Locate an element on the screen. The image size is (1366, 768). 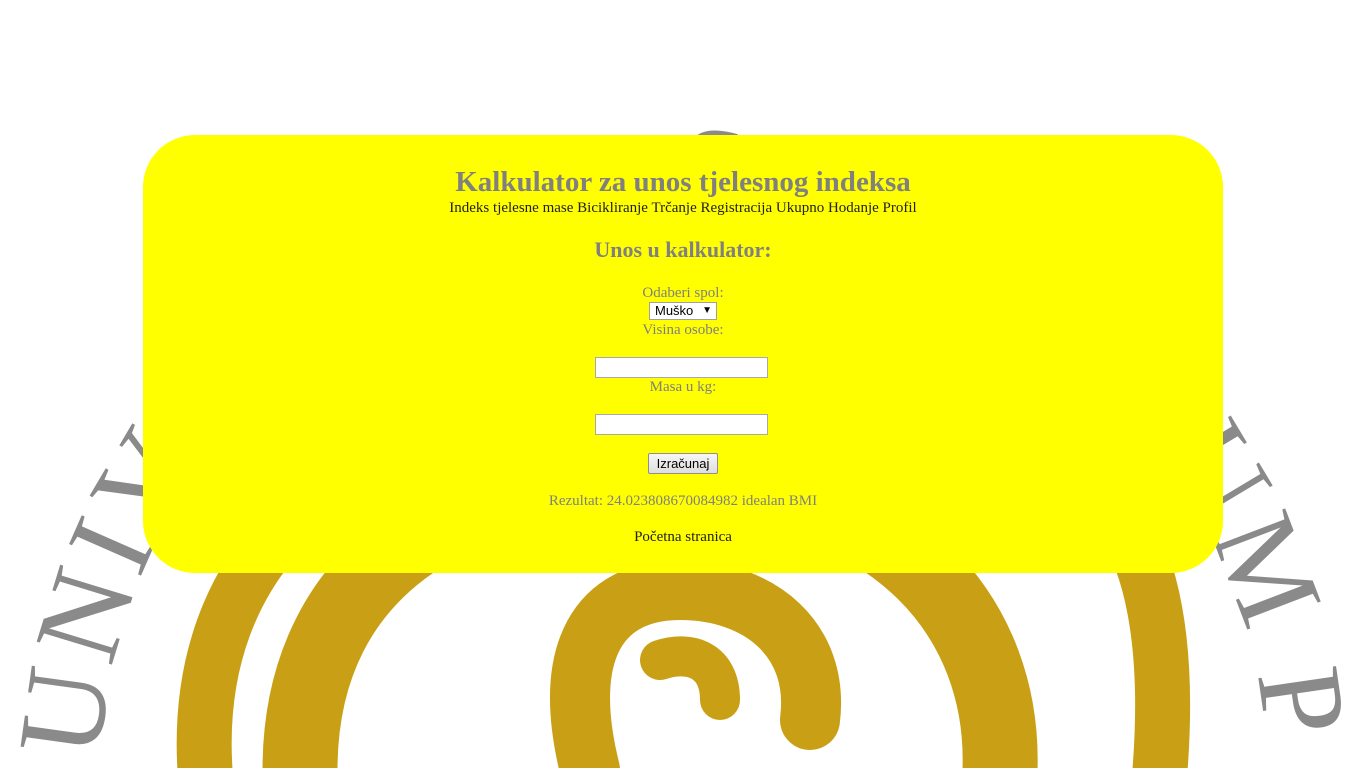
gender-select-value: Muško is located at coordinates (674, 310).